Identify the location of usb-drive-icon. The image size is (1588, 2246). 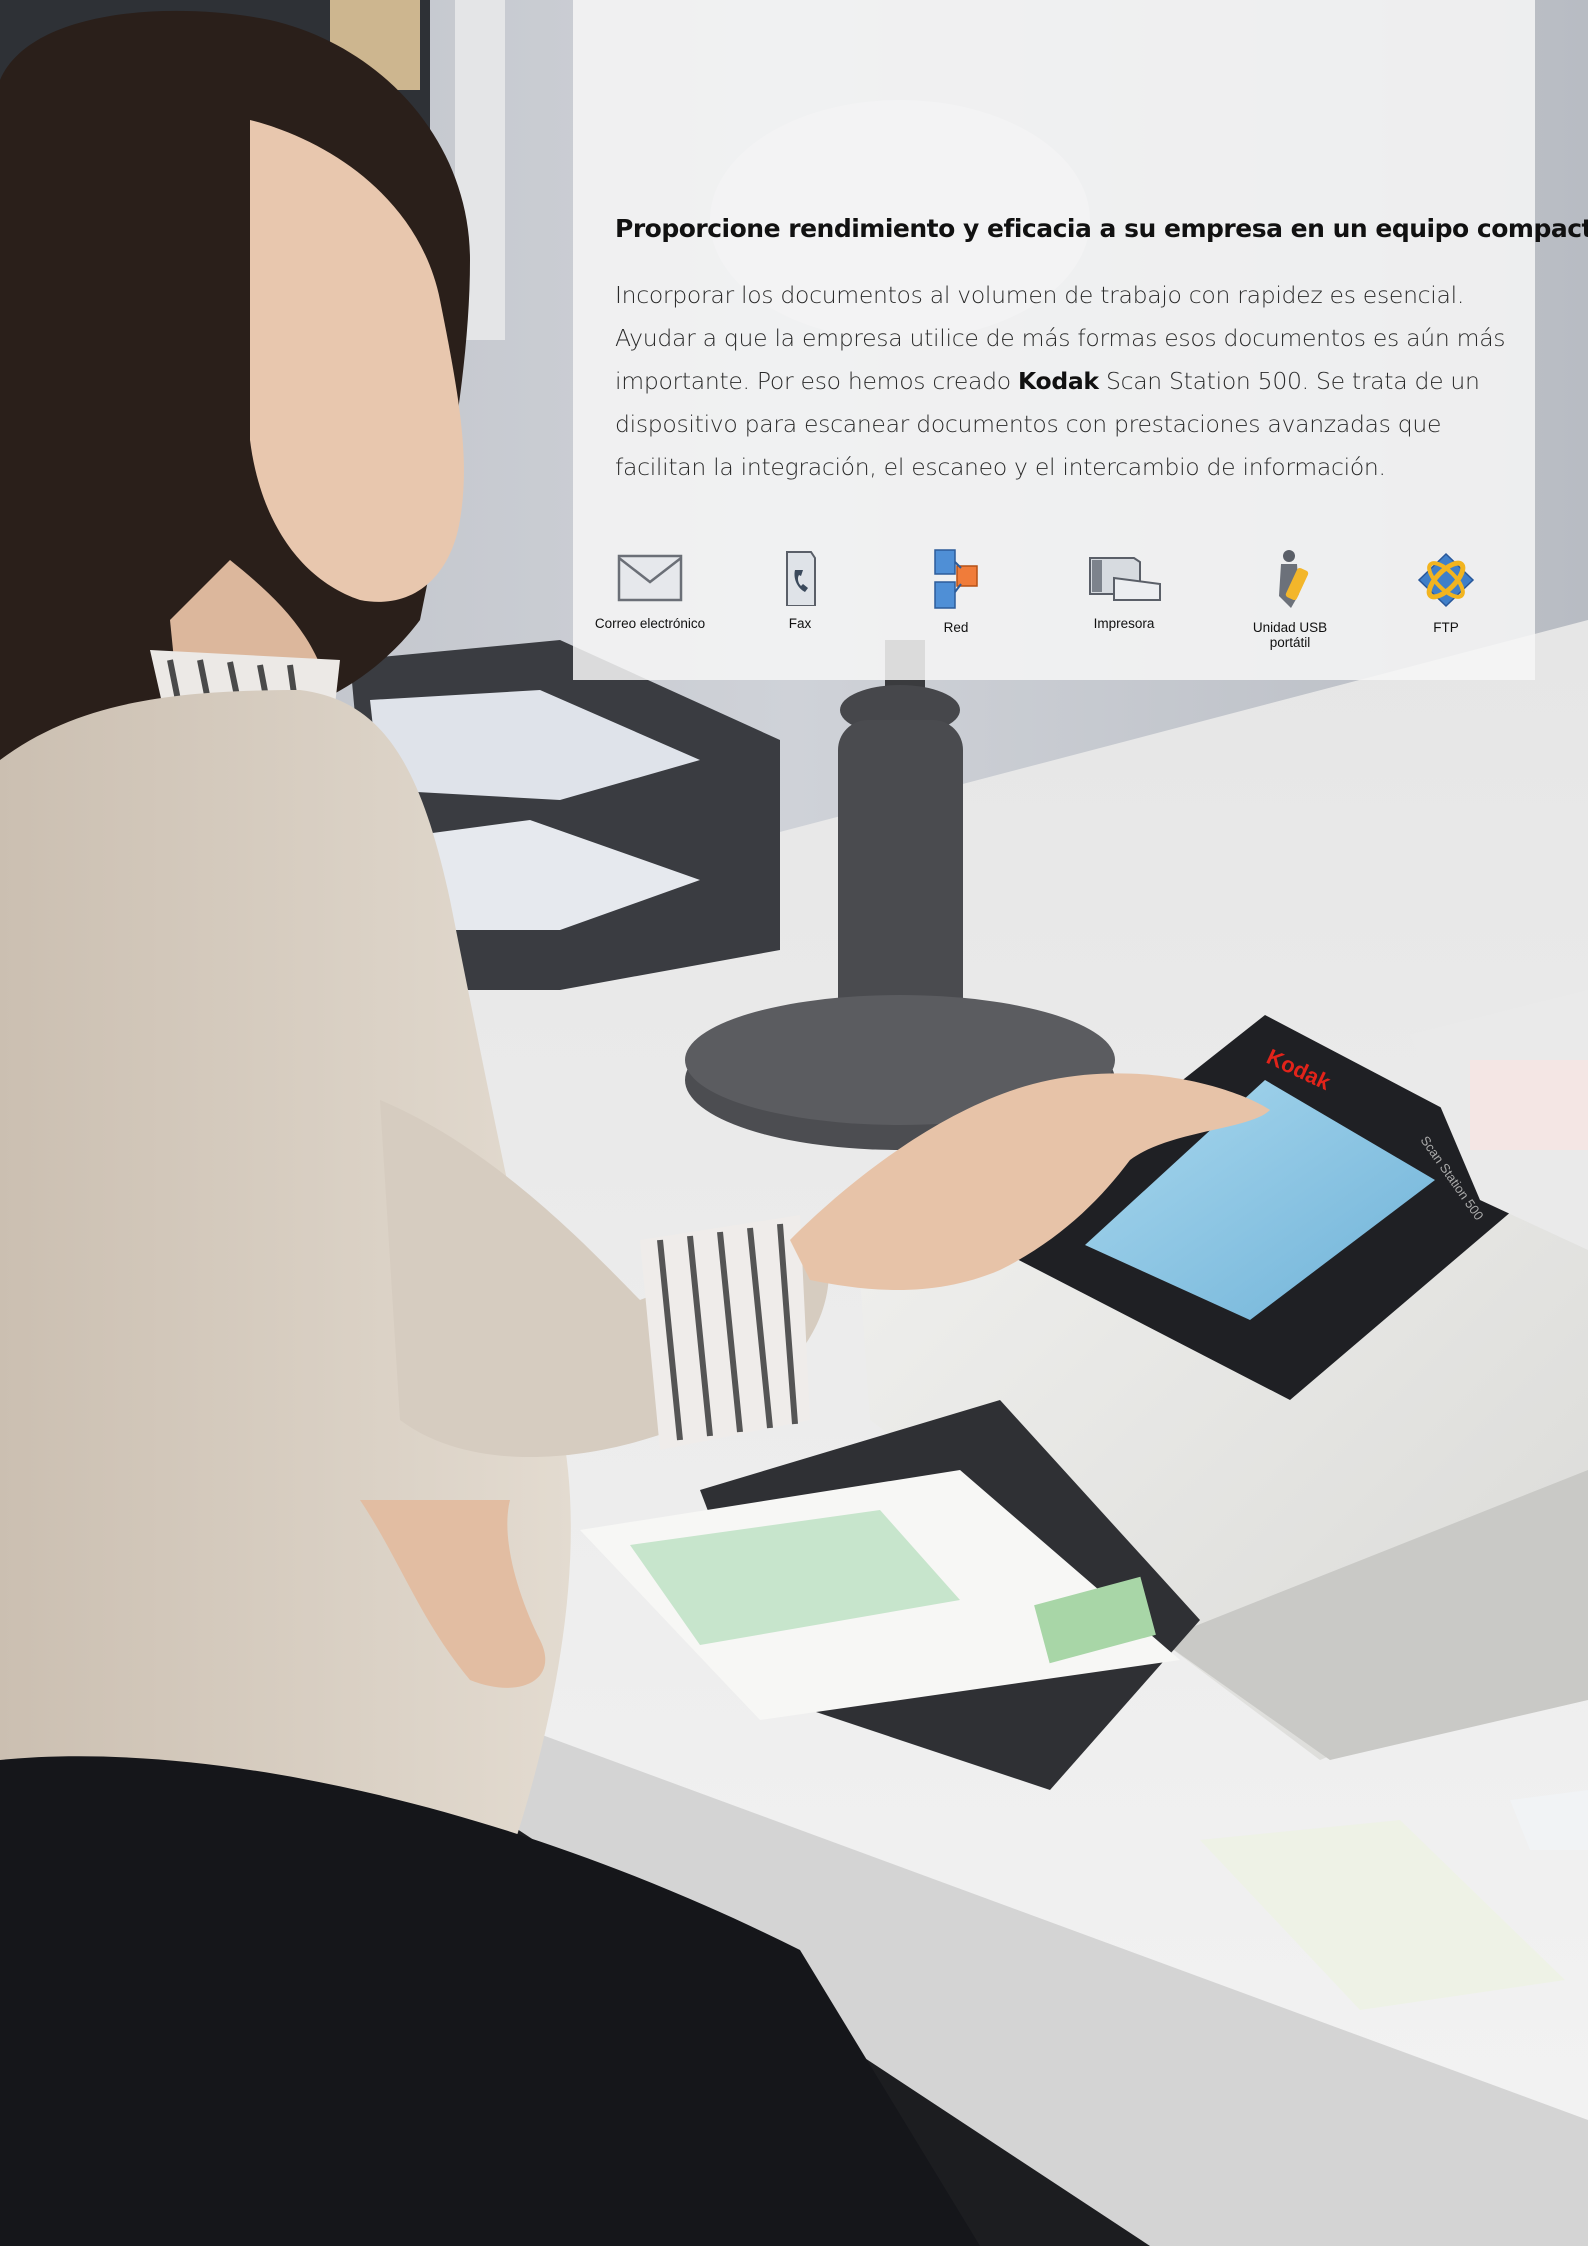
(1294, 579).